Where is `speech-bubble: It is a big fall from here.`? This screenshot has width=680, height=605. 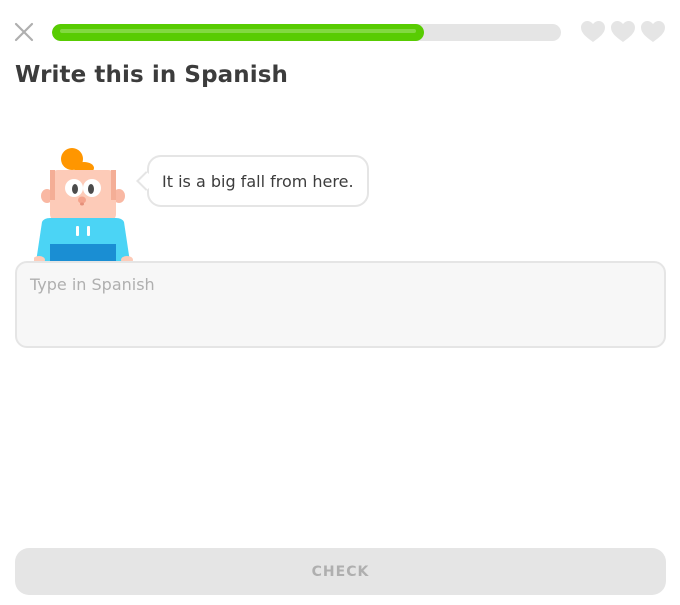 speech-bubble: It is a big fall from here. is located at coordinates (252, 181).